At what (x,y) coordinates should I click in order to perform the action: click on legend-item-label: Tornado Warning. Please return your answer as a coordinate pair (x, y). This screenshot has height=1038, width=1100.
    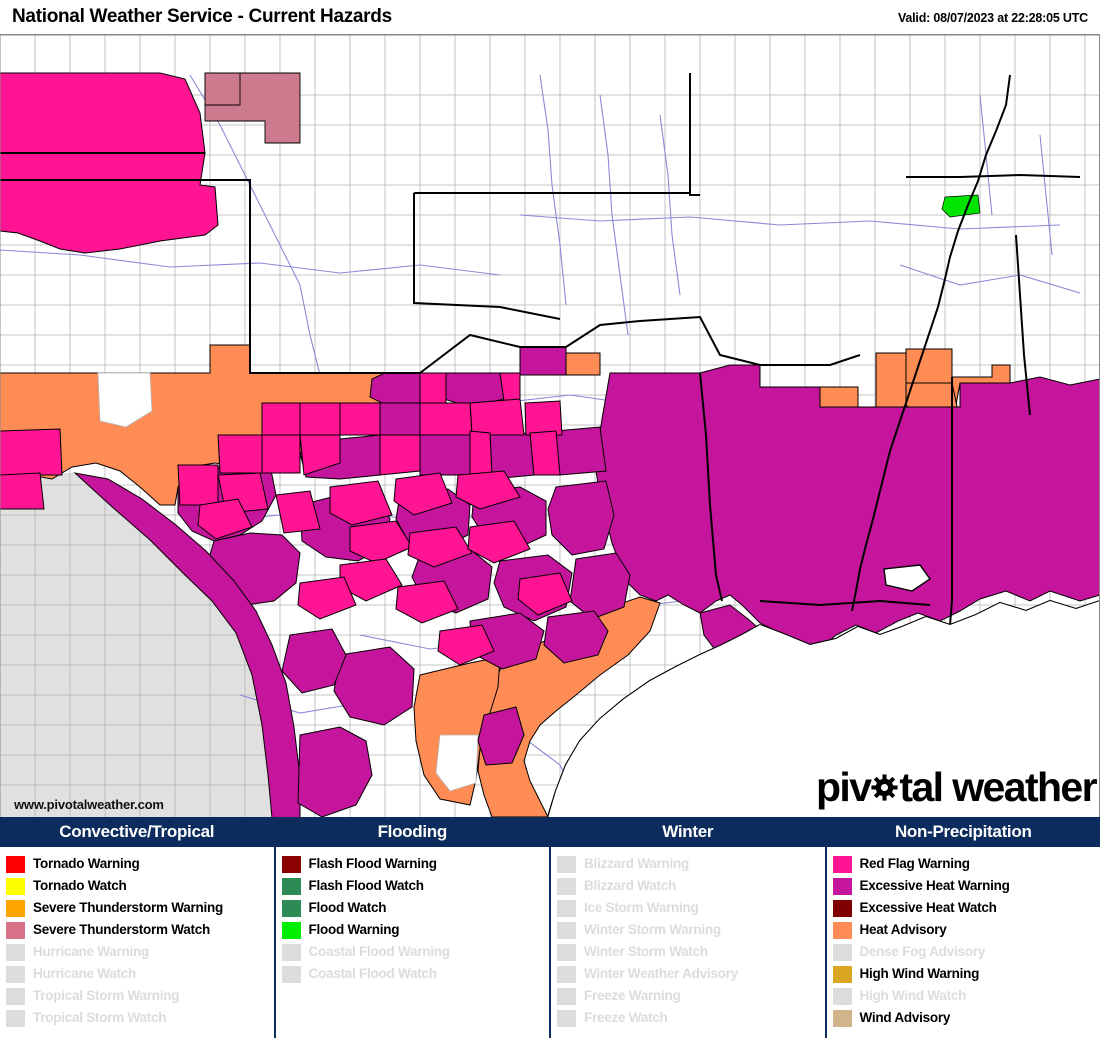
    Looking at the image, I should click on (86, 864).